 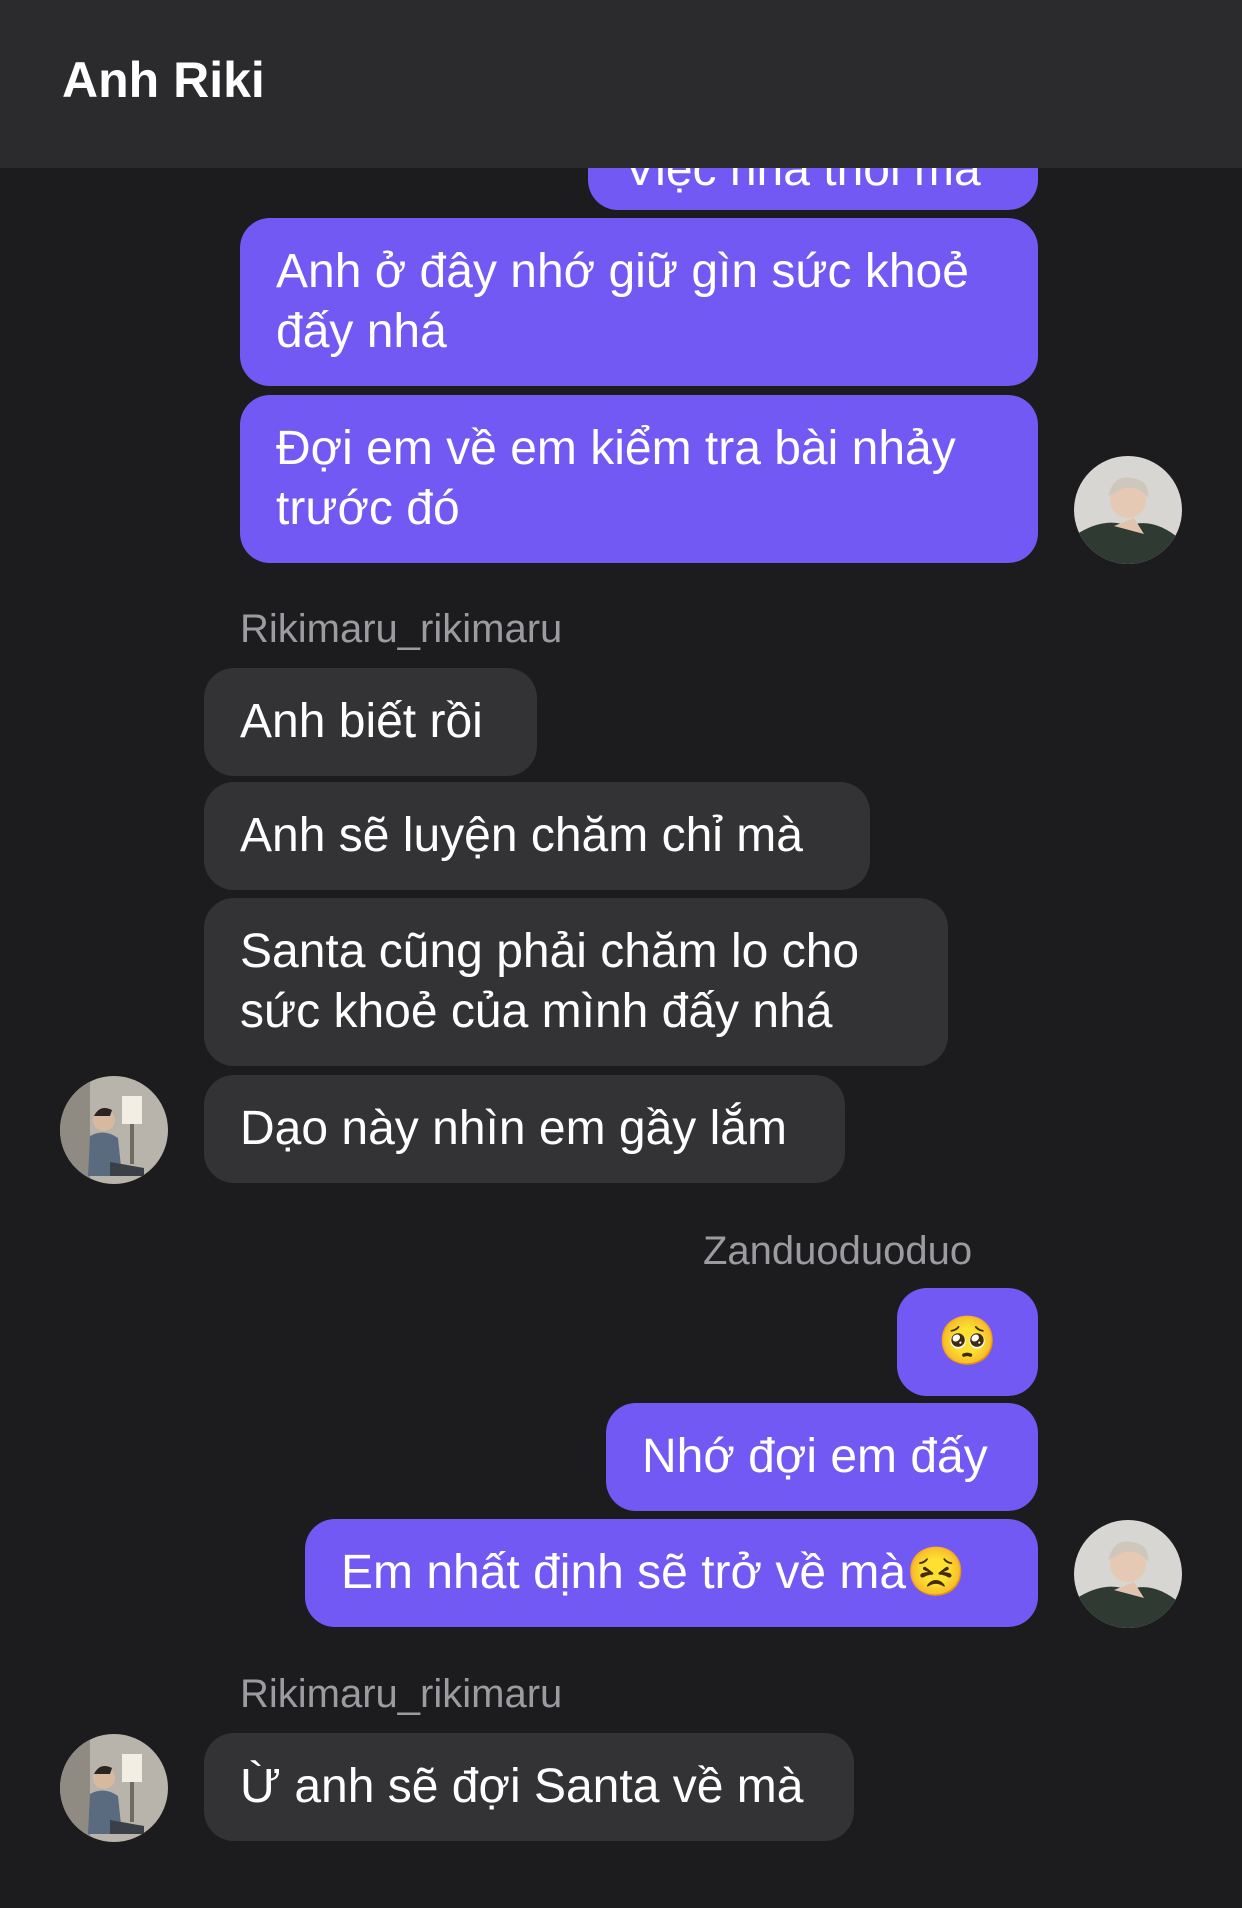 I want to click on message-text: Anh sẽ luyện chăm chỉ mà, so click(x=521, y=835).